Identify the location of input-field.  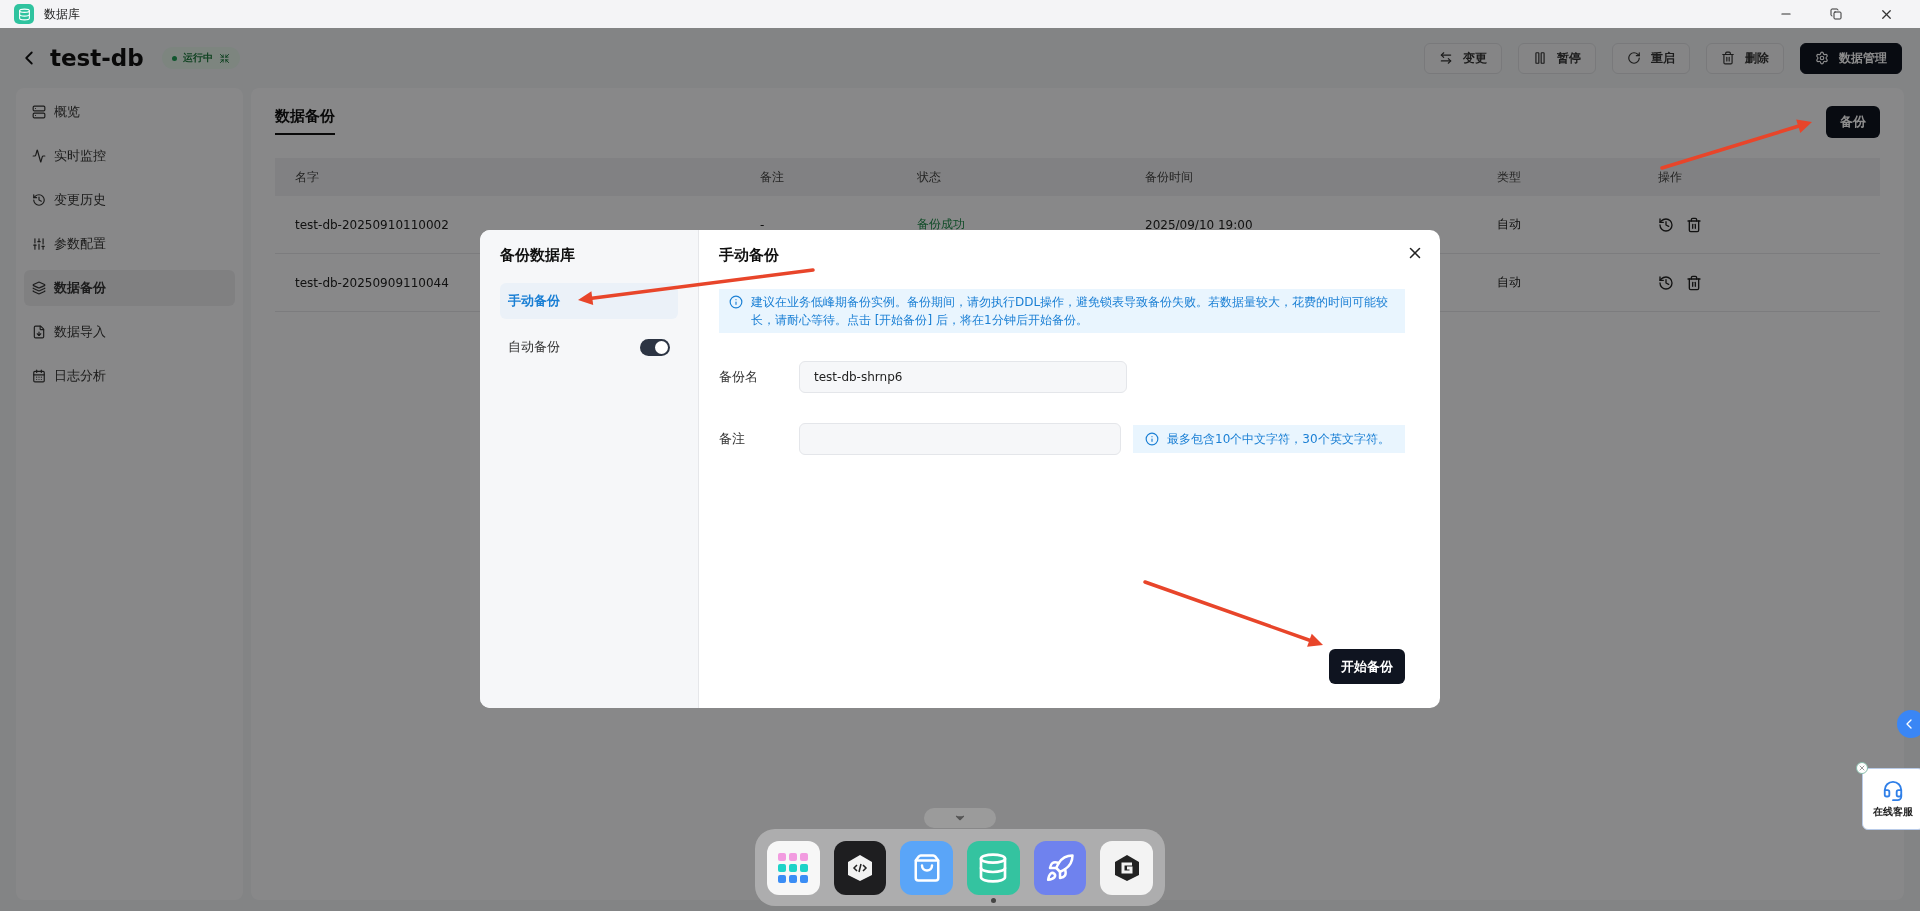
(960, 439).